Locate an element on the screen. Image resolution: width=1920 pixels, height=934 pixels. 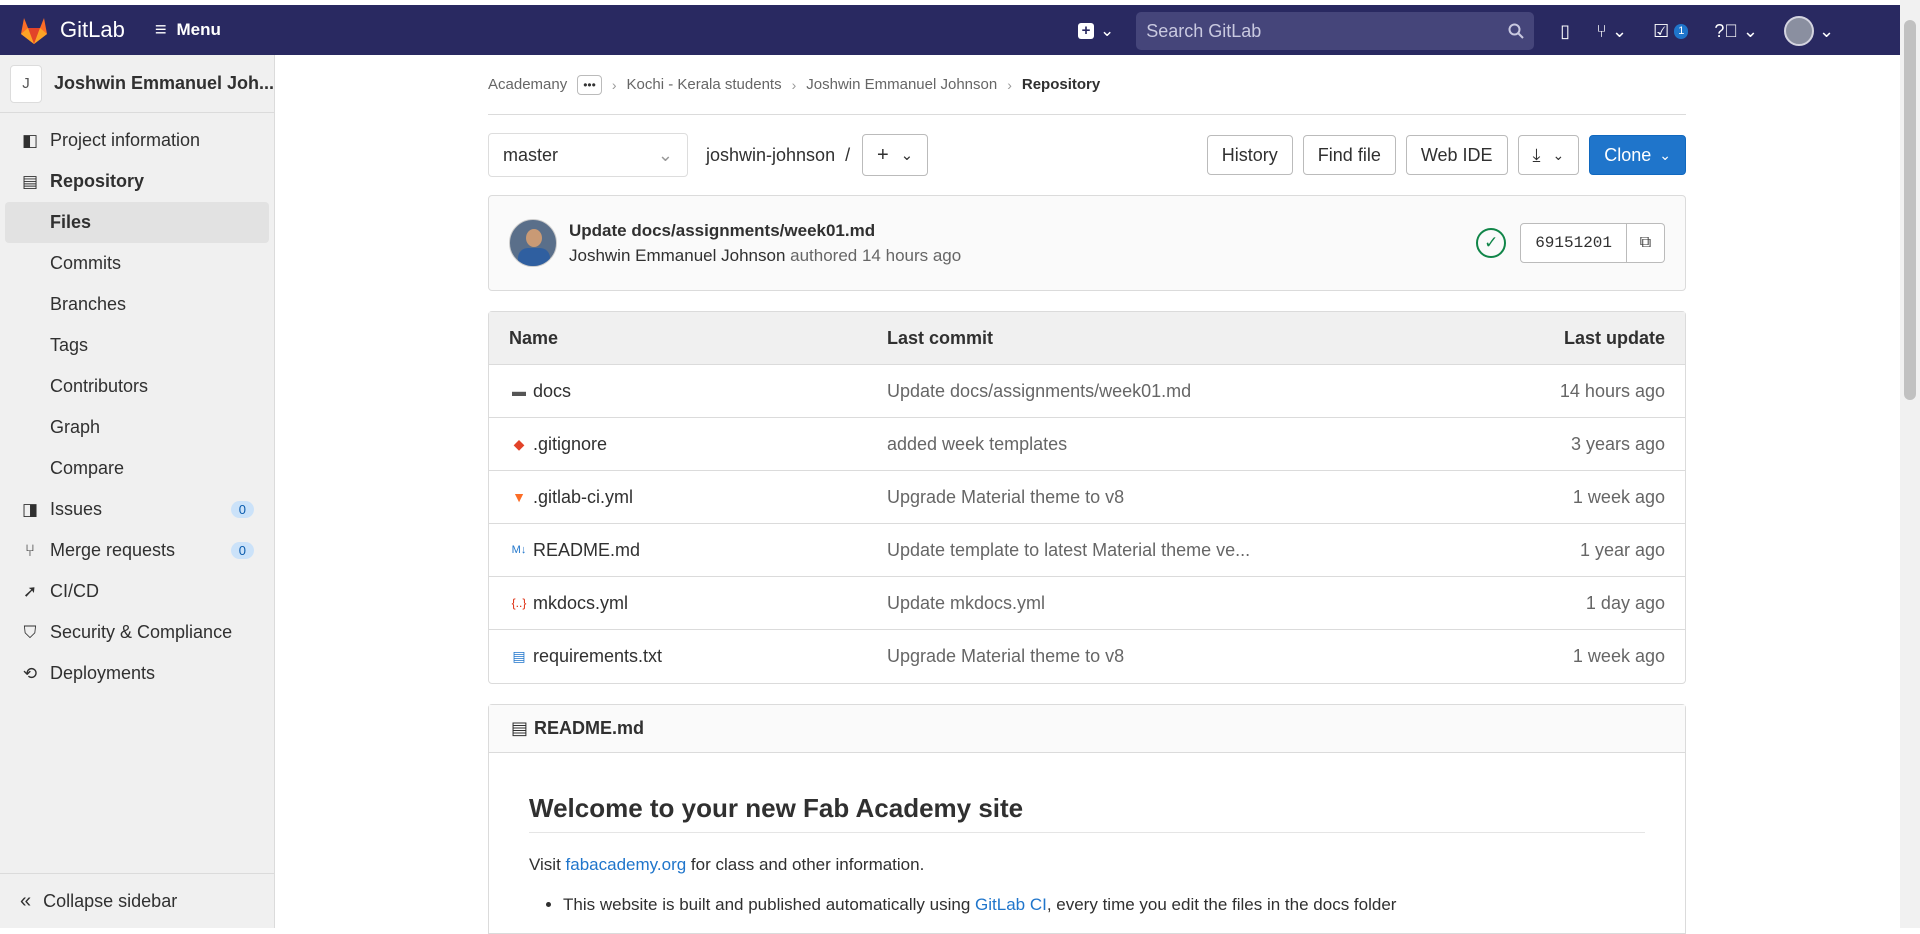
add-to-tree-dropdown: + ⌄ is located at coordinates (895, 155).